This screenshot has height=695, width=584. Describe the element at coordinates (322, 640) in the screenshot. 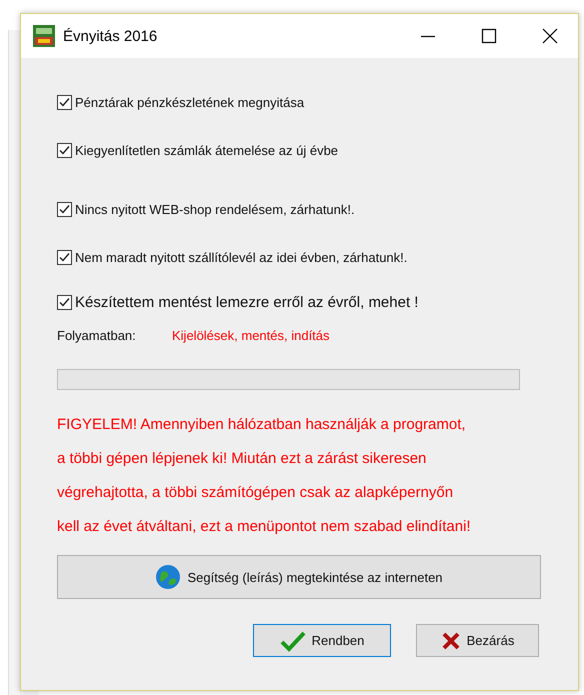

I see `ok-button: Rendben` at that location.